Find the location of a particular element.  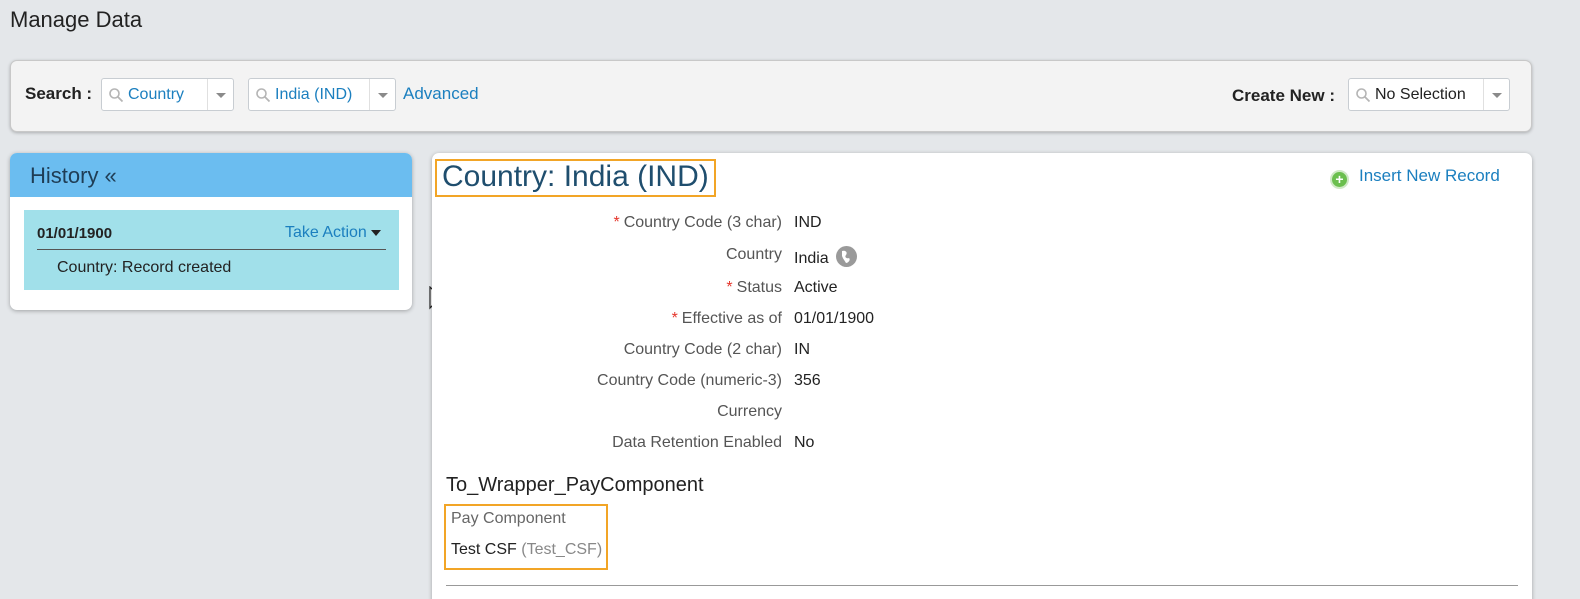

globe-icon is located at coordinates (847, 256).